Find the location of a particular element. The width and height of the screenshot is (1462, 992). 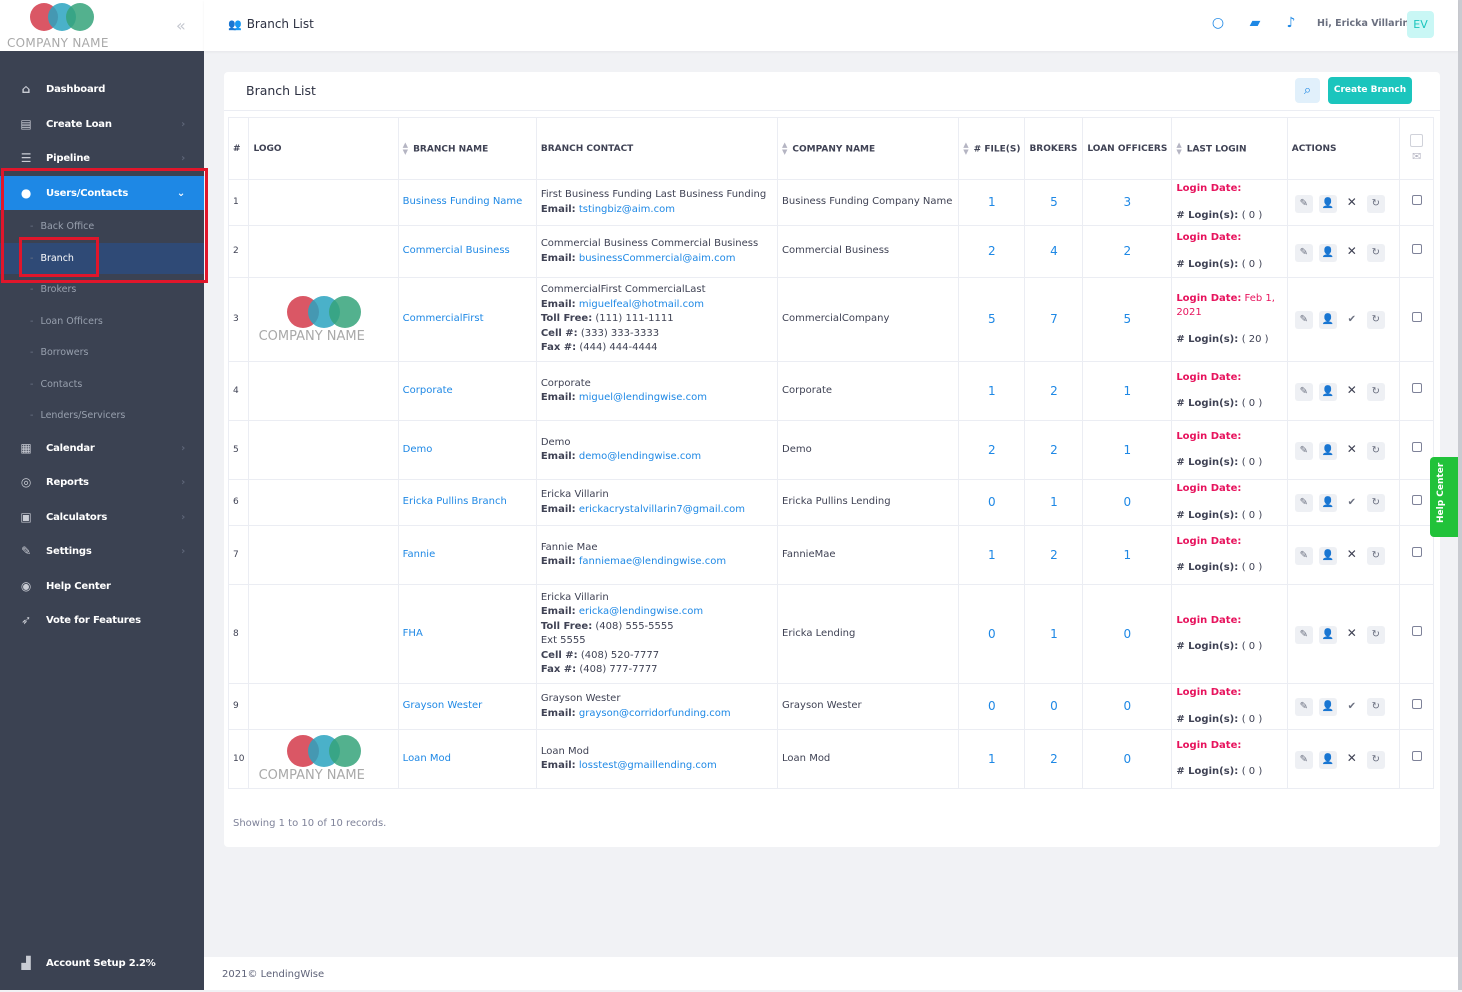

branch-name-link: Ericka Pullins Branch is located at coordinates (455, 501).